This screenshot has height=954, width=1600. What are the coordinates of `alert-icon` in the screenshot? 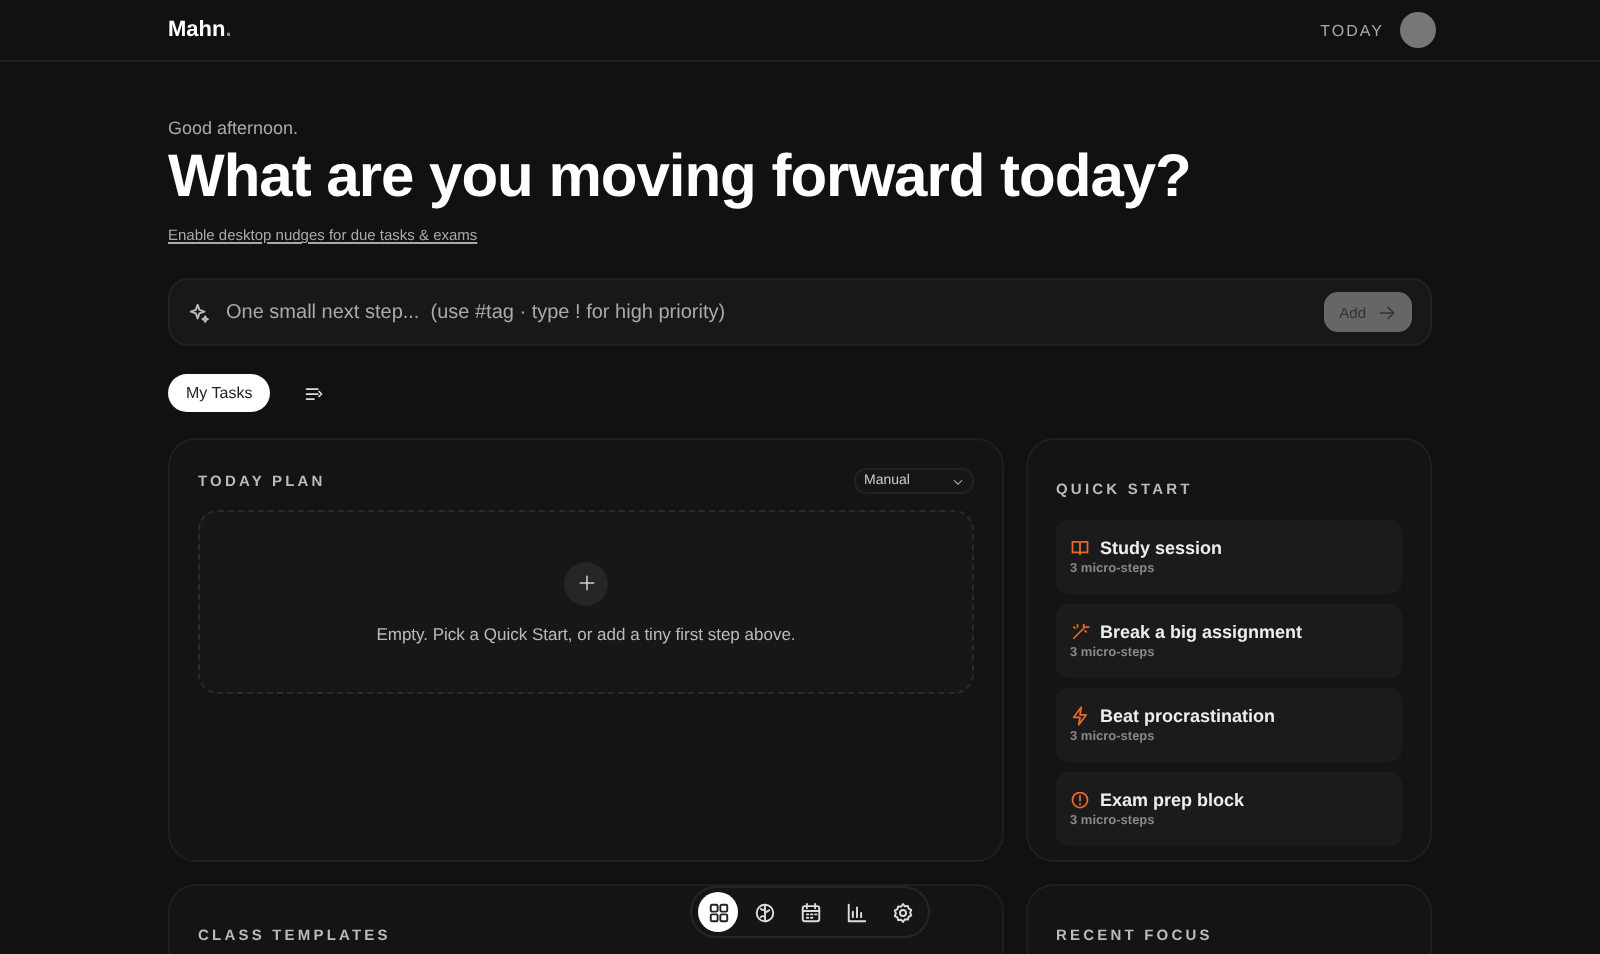 It's located at (1080, 800).